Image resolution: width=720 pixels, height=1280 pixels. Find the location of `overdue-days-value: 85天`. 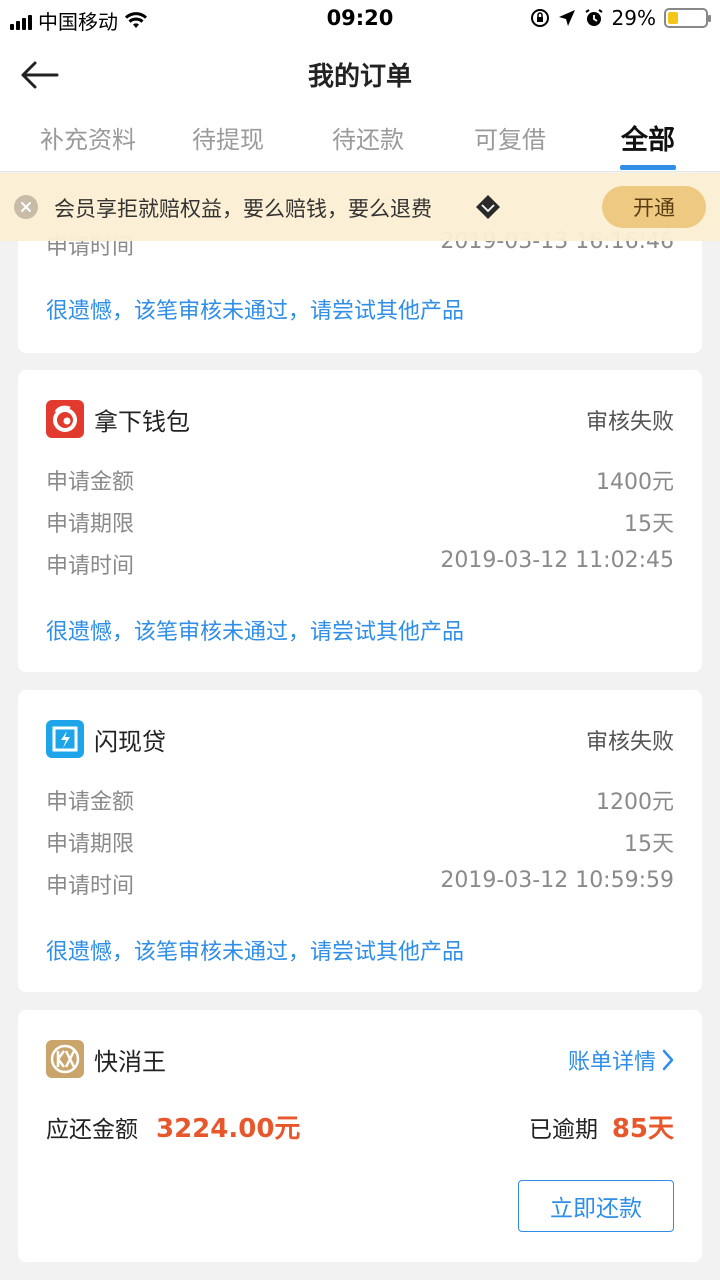

overdue-days-value: 85天 is located at coordinates (642, 1129).